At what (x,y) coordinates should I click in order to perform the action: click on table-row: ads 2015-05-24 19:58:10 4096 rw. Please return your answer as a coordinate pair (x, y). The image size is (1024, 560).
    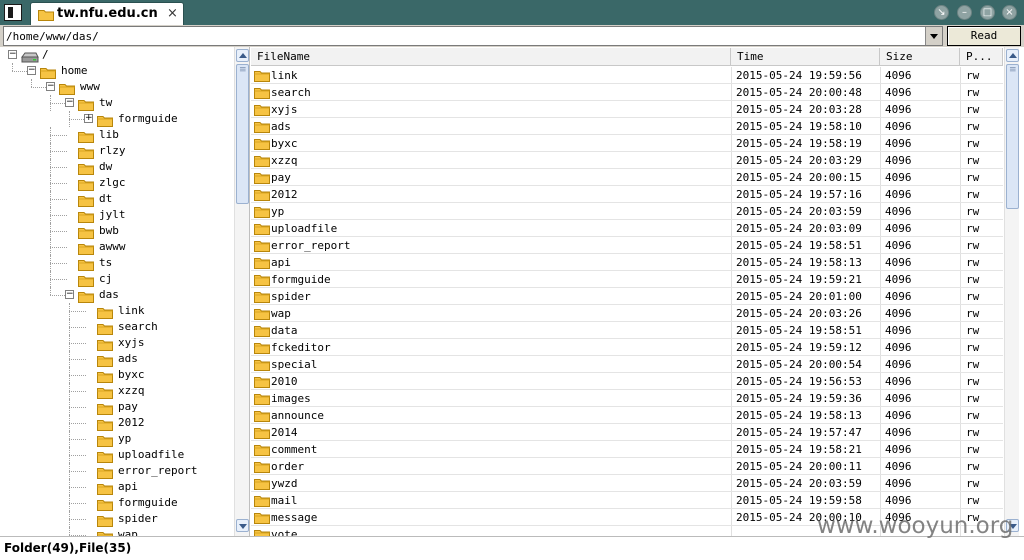
    Looking at the image, I should click on (627, 126).